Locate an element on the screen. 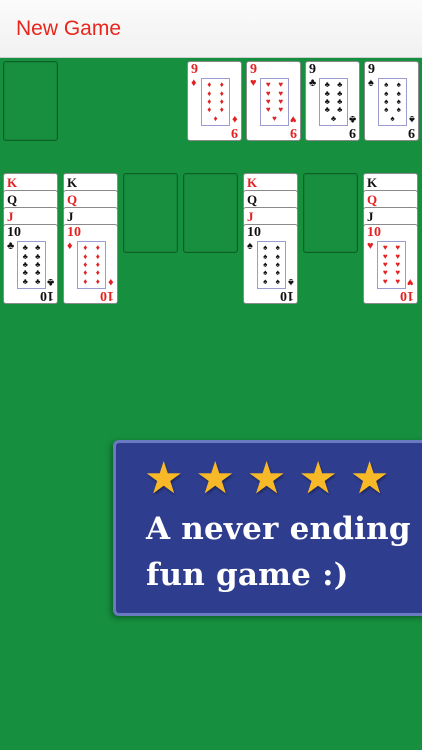  card-face: ♥ ♥ ♥ ♥ ♥ ♥ ♥ ♥ ♥ ♥ is located at coordinates (391, 265).